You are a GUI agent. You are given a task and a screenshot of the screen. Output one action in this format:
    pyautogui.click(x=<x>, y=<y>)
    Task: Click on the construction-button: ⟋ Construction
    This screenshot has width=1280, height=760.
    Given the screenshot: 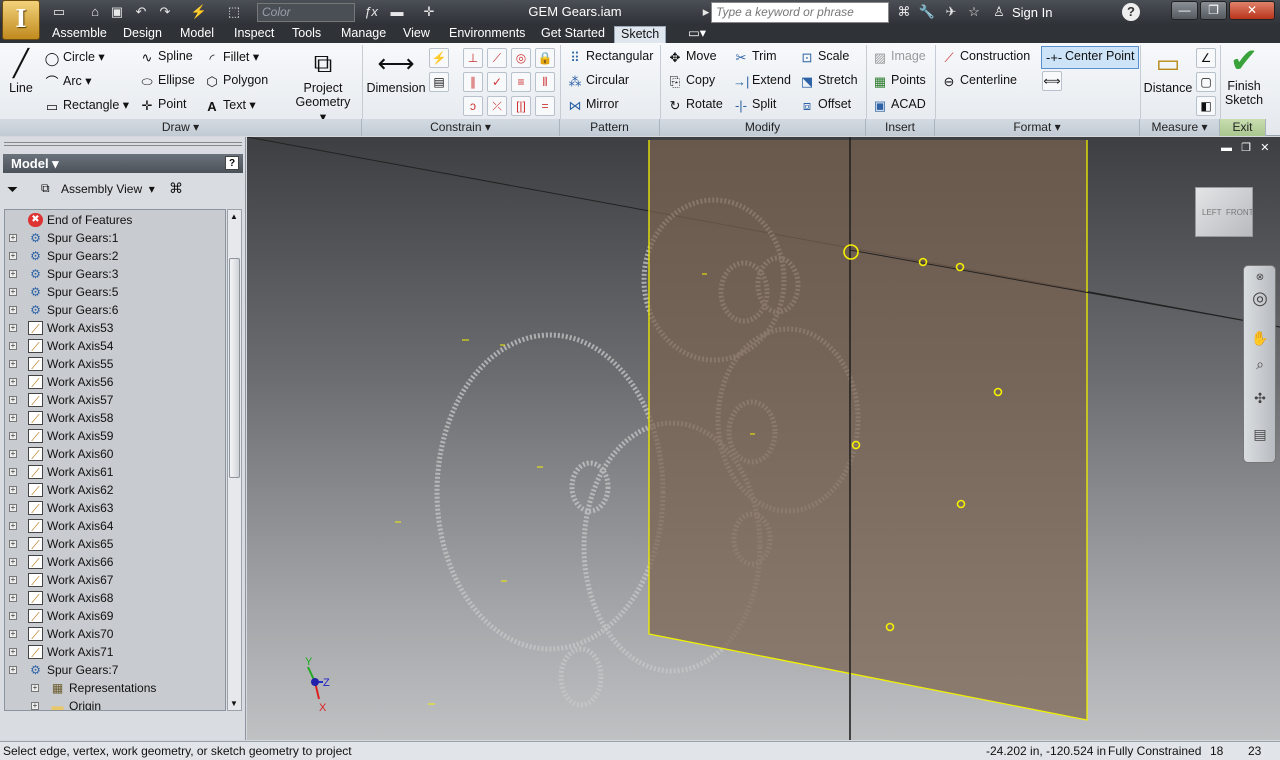 What is the action you would take?
    pyautogui.click(x=985, y=57)
    